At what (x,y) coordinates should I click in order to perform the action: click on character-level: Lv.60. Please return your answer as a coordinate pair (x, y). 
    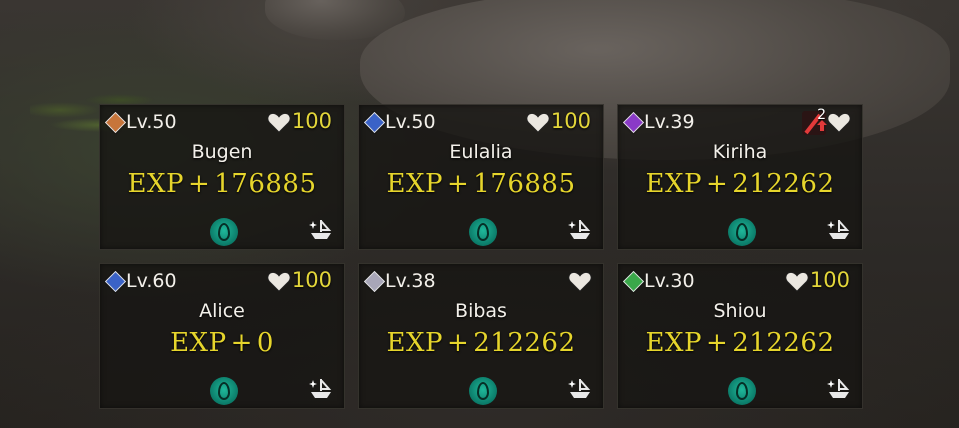
    Looking at the image, I should click on (151, 281).